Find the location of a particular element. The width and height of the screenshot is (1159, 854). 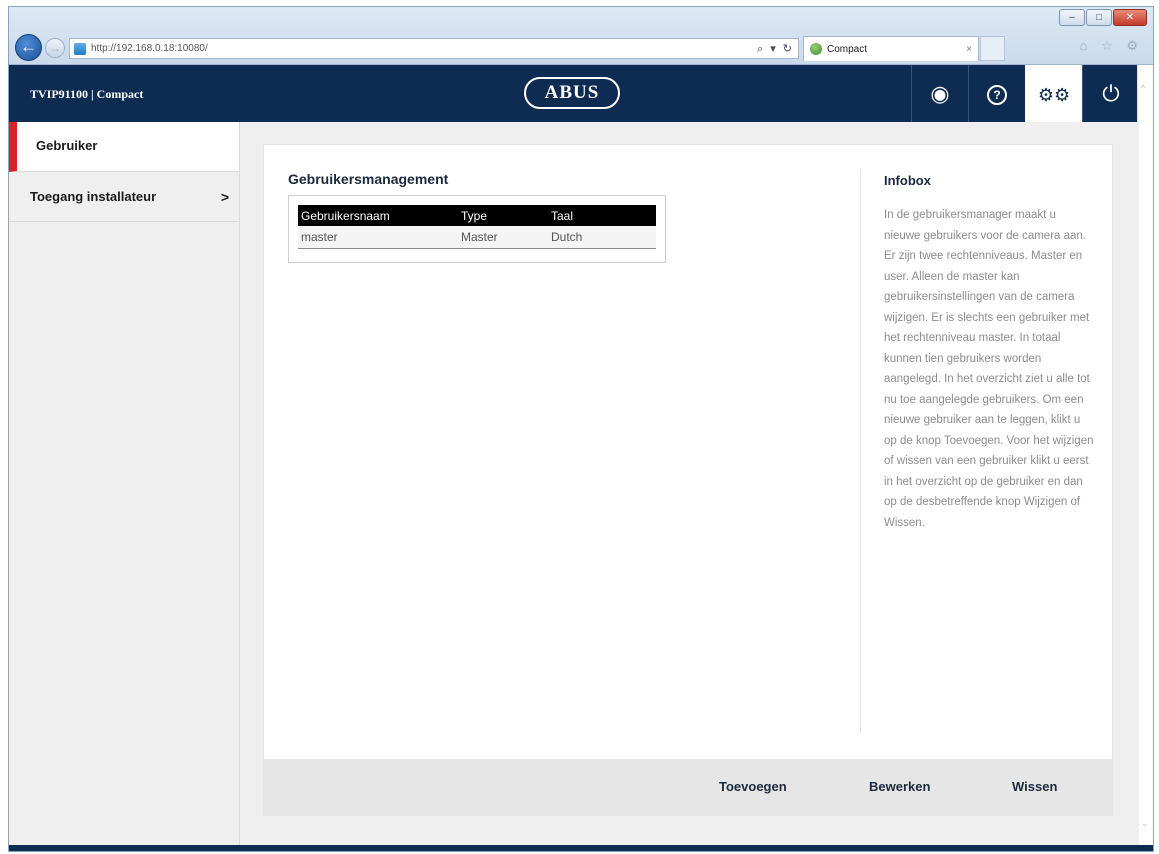

home-favorites-settings-icons: ⌂ ☆ ⚙ is located at coordinates (1111, 46).